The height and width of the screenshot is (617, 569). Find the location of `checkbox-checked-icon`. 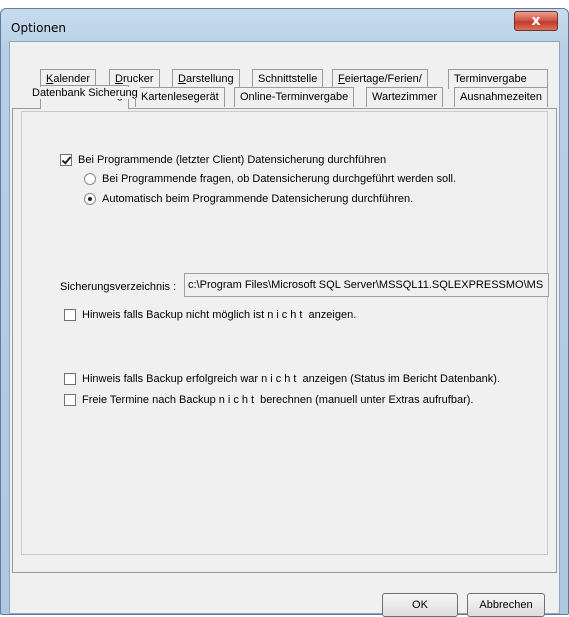

checkbox-checked-icon is located at coordinates (66, 160).